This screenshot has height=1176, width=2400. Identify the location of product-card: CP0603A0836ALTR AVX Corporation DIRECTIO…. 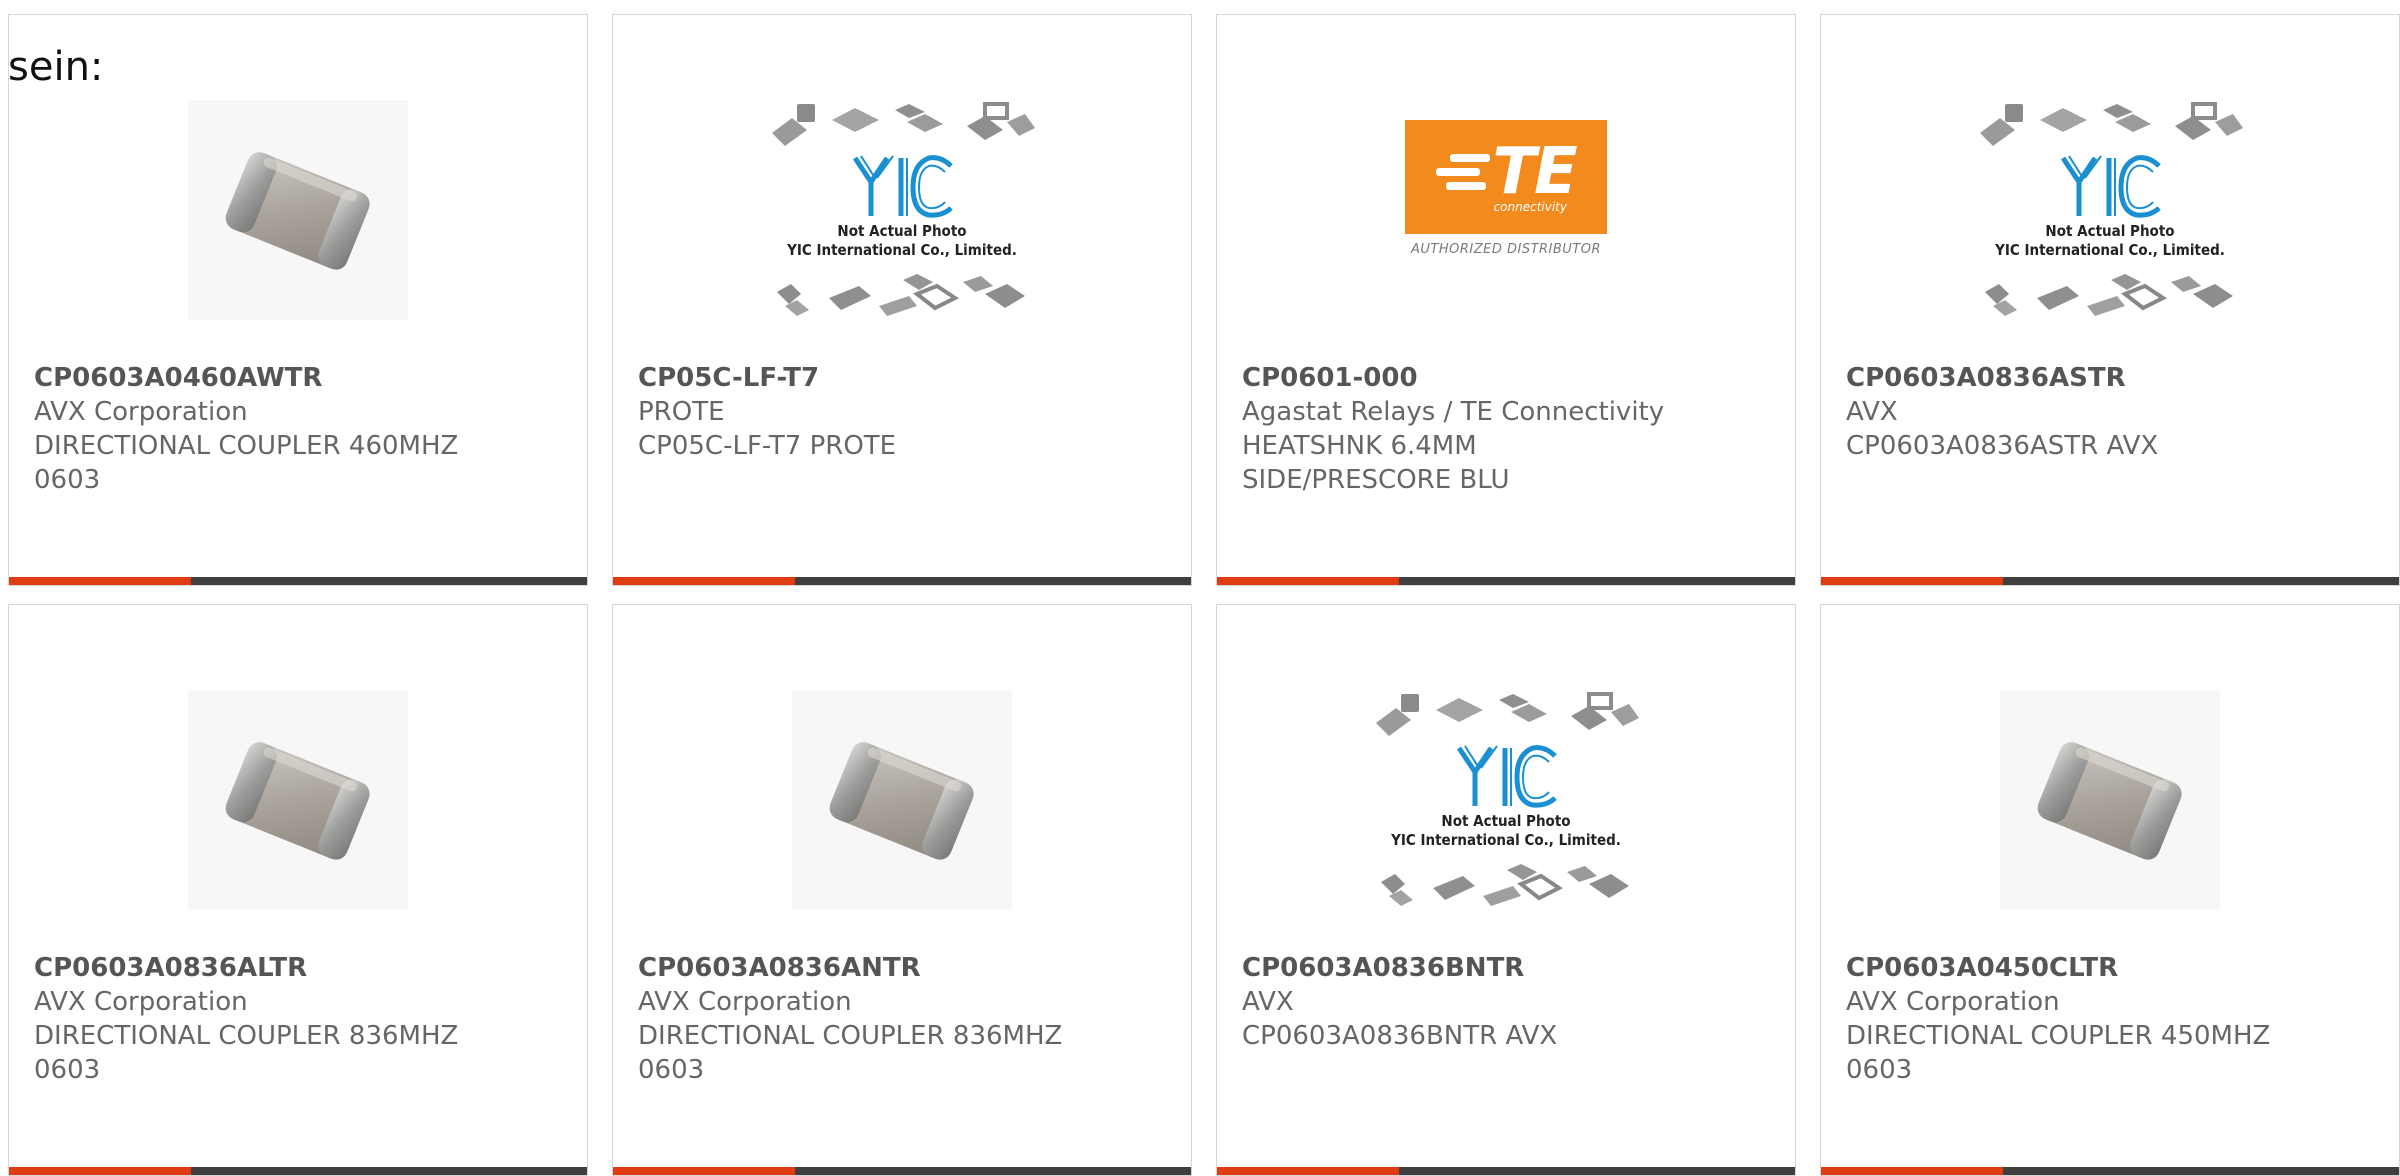
(298, 890).